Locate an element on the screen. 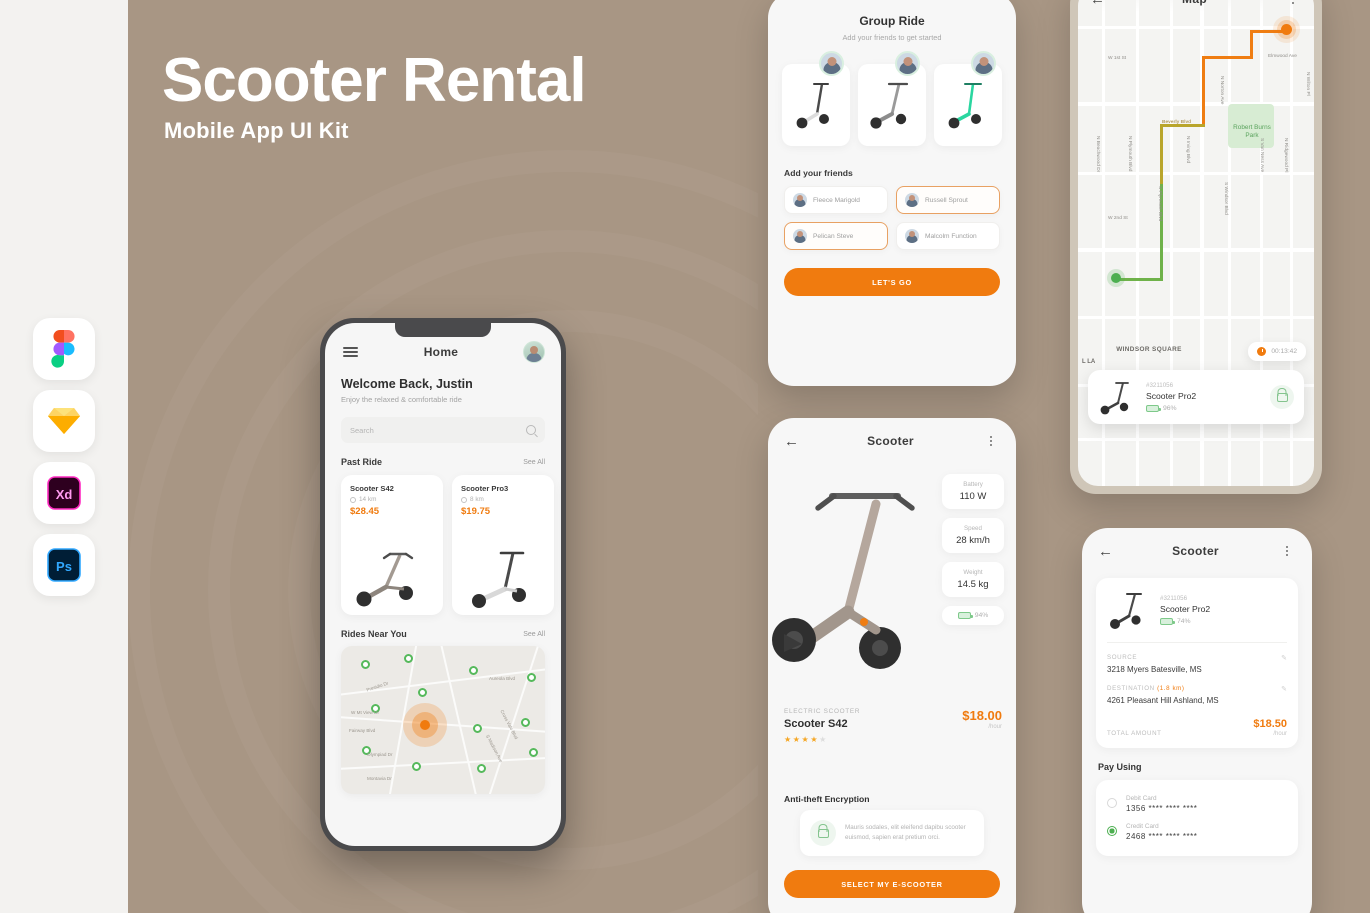 The image size is (1370, 913). vehicle-row: #3211056 Scooter Pro2 74% is located at coordinates (1197, 610).